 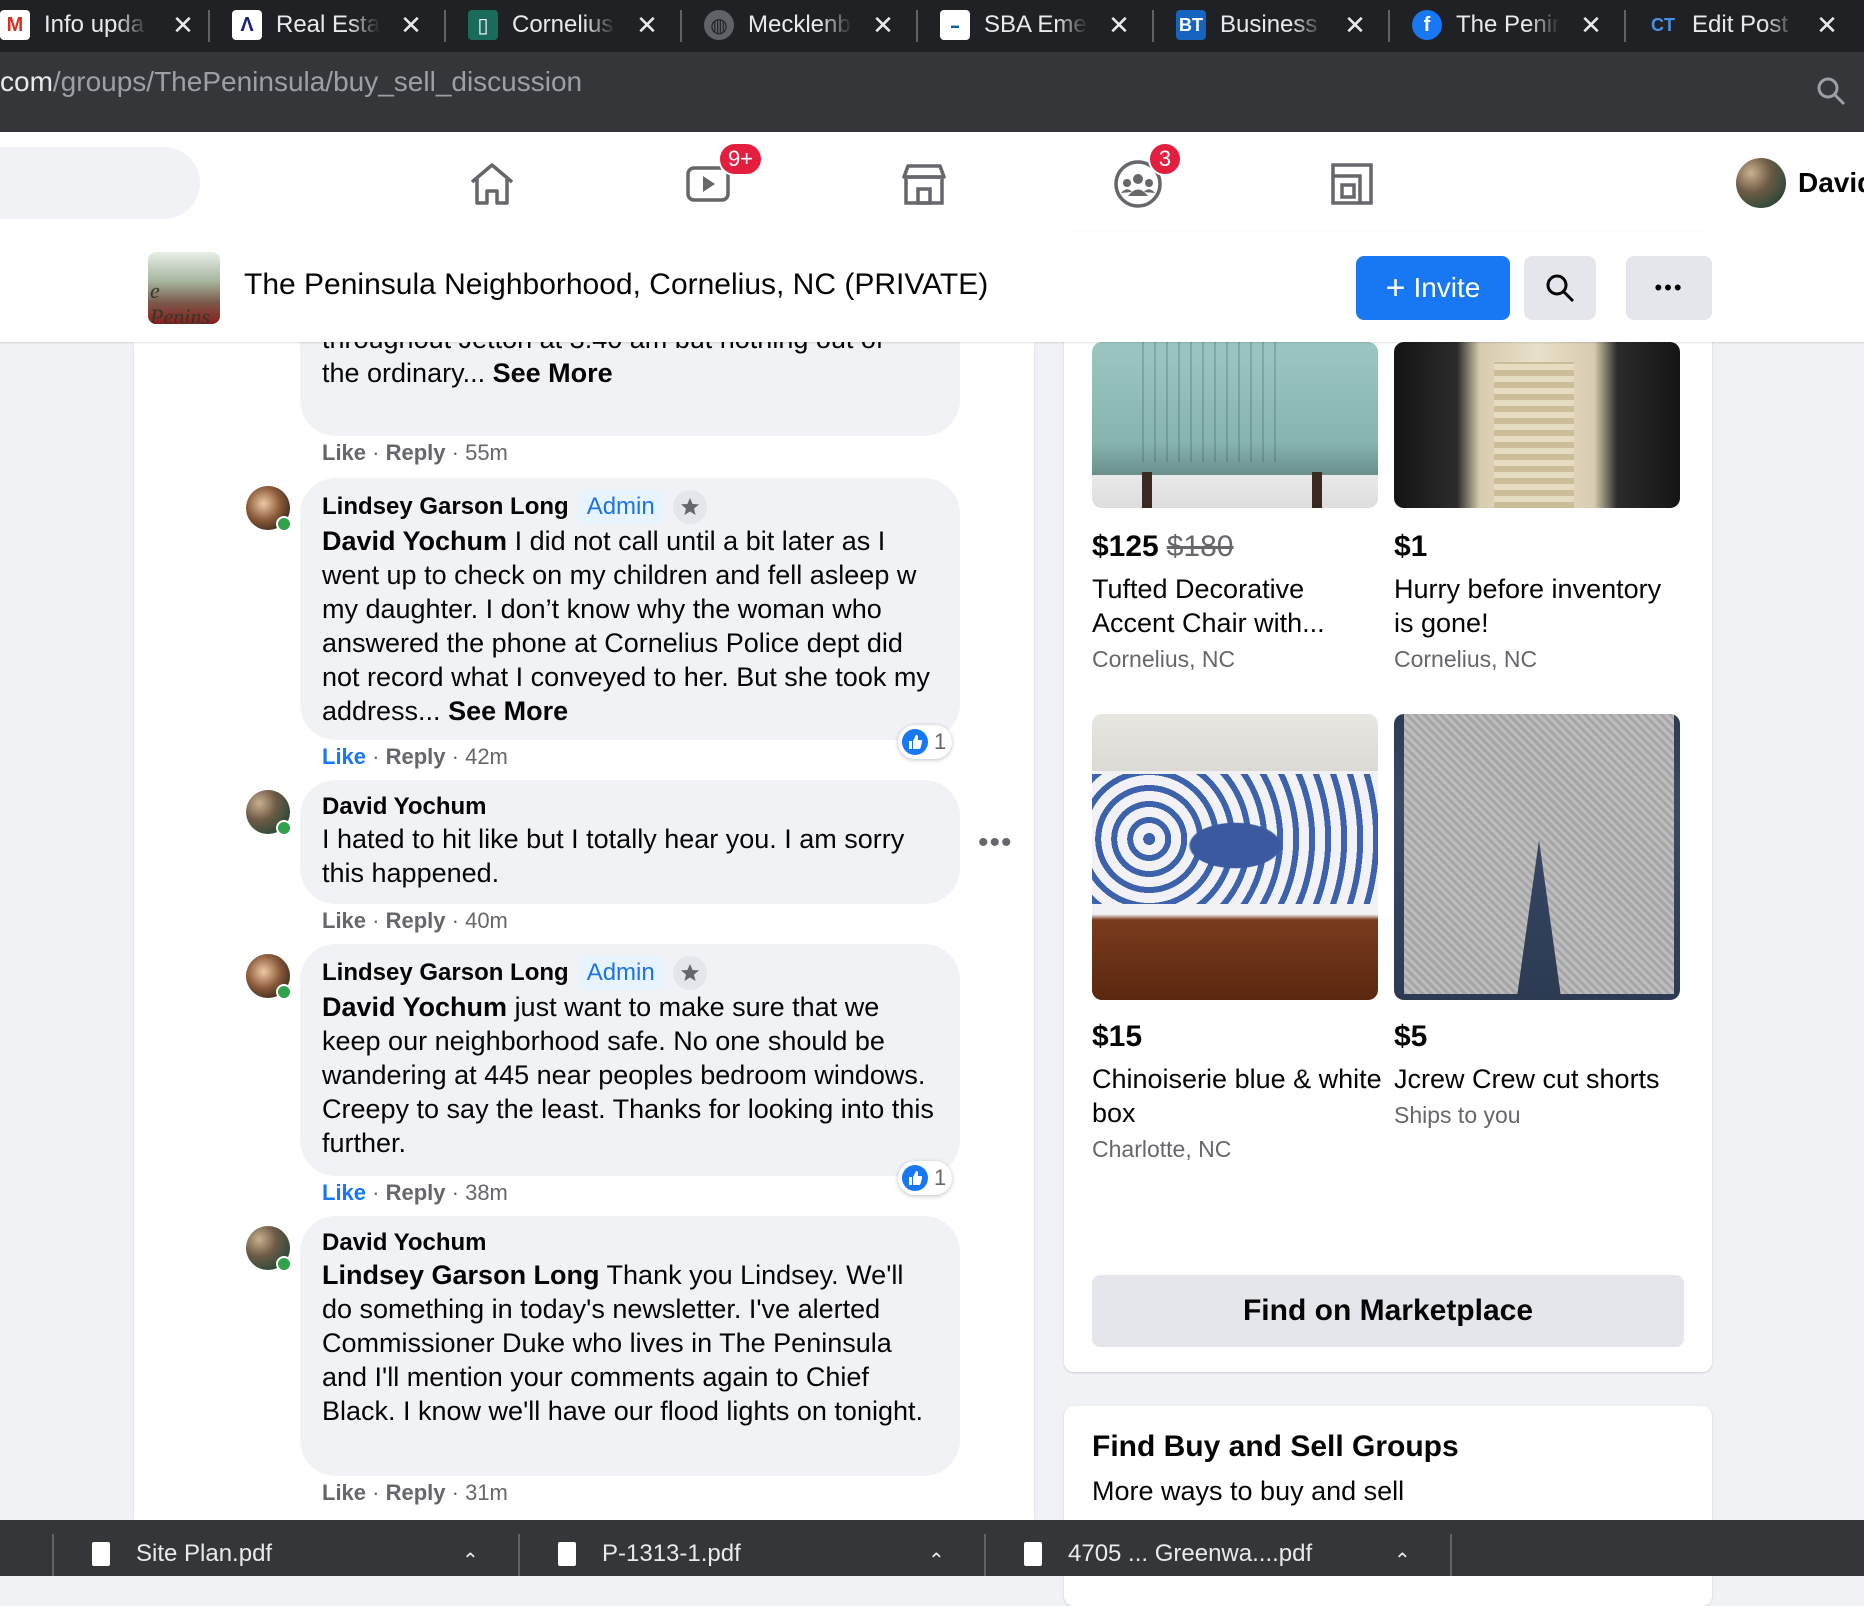 What do you see at coordinates (486, 452) in the screenshot?
I see `comment-timestamp: 55m` at bounding box center [486, 452].